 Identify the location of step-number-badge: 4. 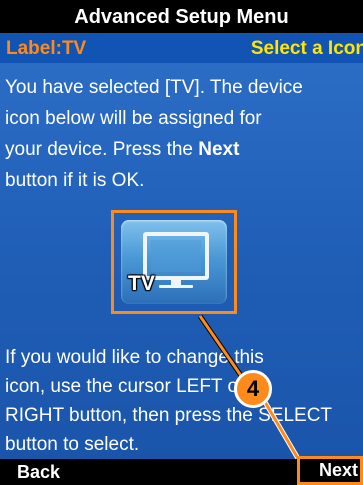
(253, 389).